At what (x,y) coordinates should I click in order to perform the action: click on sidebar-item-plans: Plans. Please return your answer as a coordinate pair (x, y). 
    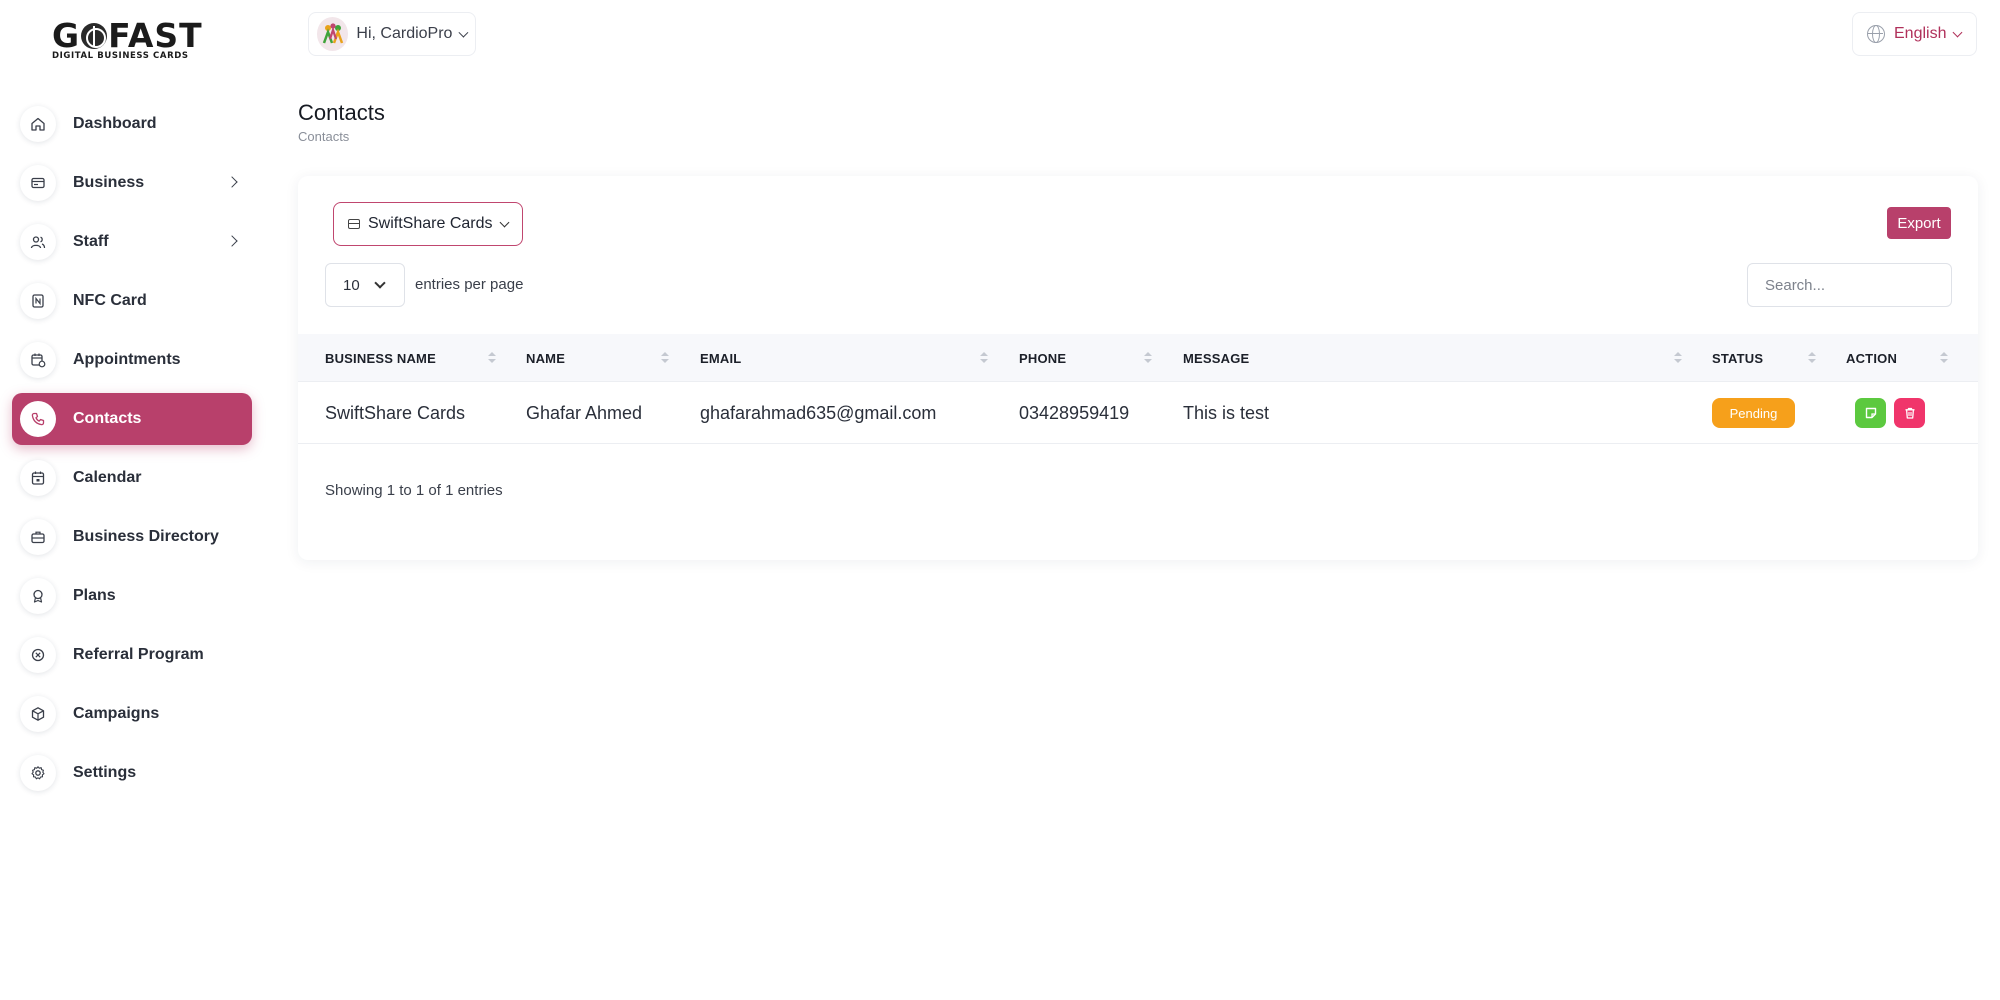
    Looking at the image, I should click on (132, 596).